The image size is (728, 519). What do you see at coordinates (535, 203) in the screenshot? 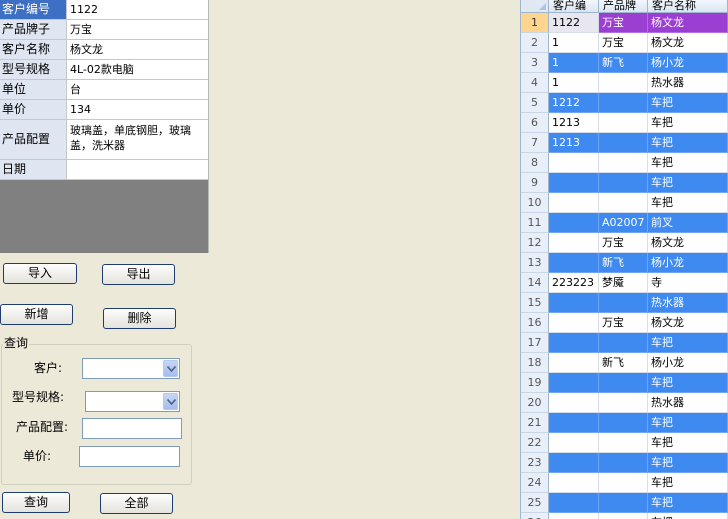
I see `row-number: 10` at bounding box center [535, 203].